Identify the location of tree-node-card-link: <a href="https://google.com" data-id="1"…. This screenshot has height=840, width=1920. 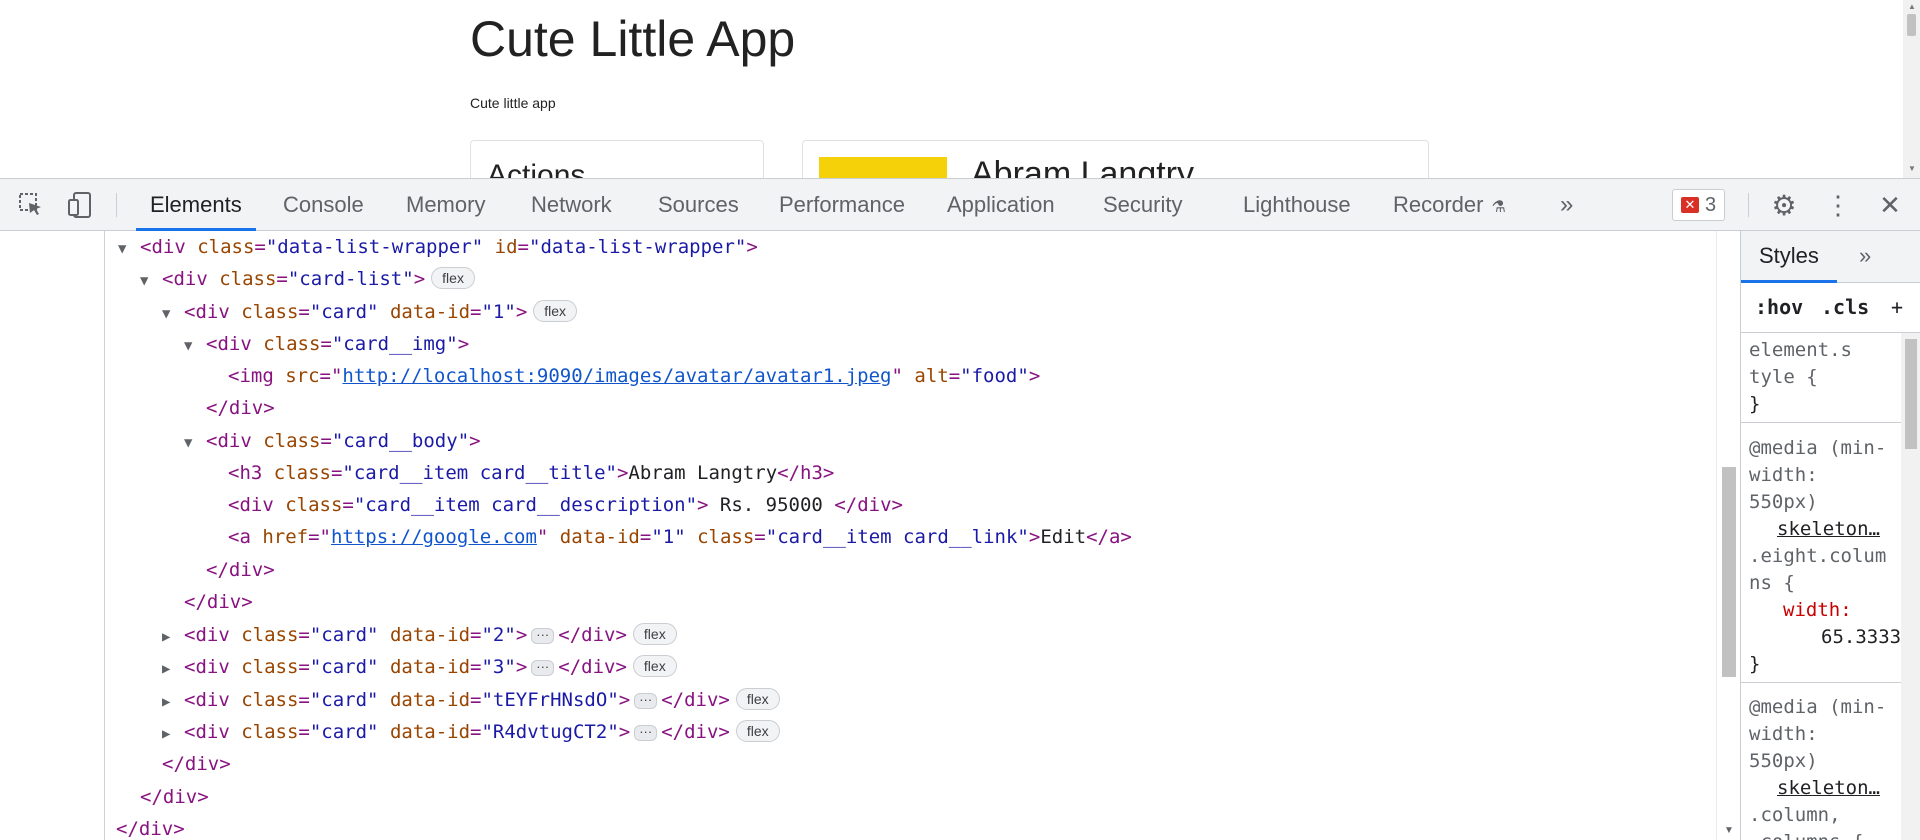
(680, 537).